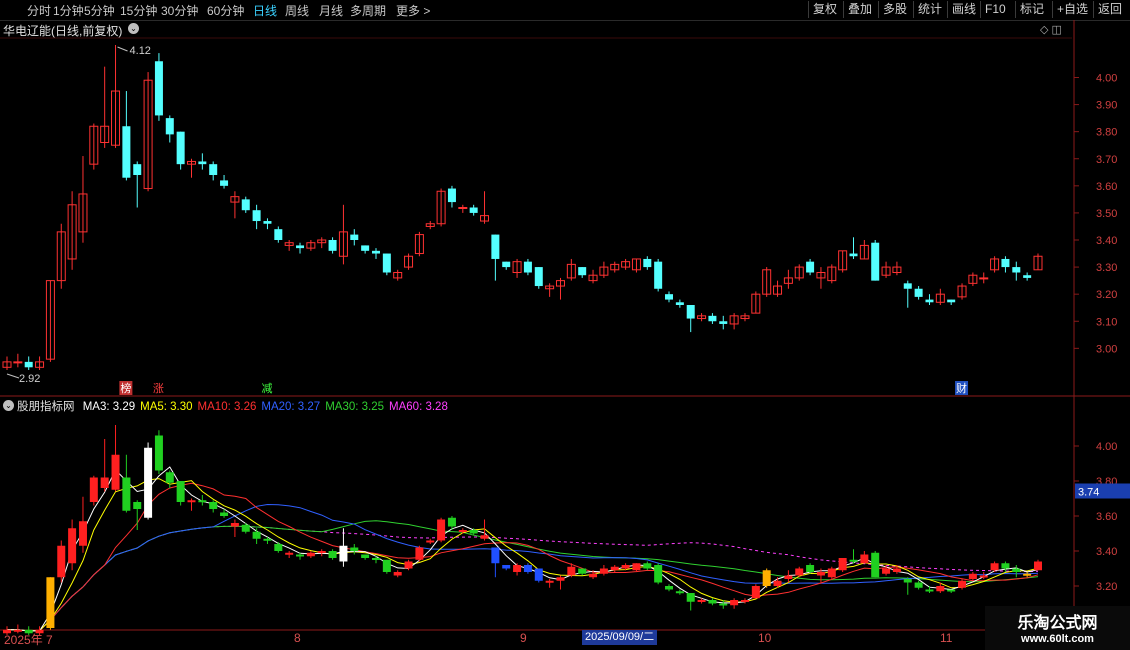 The image size is (1130, 650). Describe the element at coordinates (1106, 447) in the screenshot. I see `sub-tick-label: 4.00` at that location.